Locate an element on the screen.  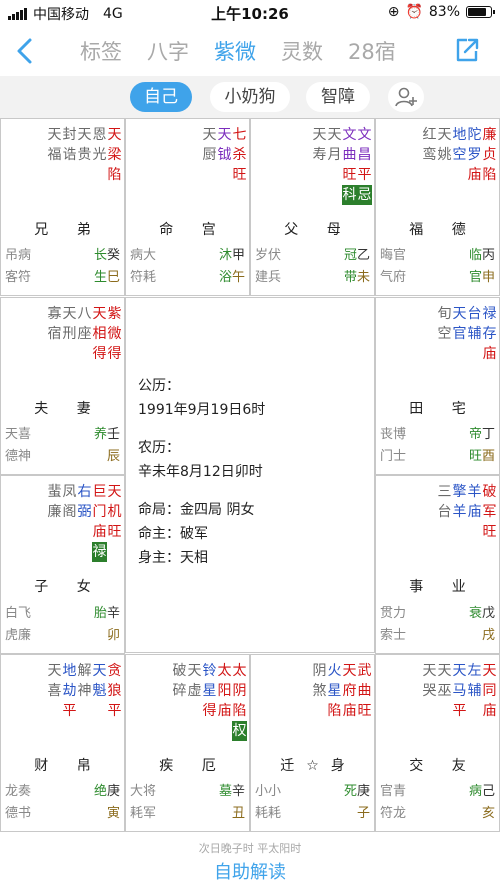
star-glyph: 天 is located at coordinates (194, 671).